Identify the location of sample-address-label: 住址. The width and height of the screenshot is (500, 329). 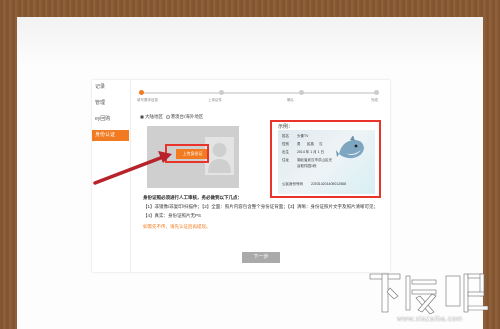
(285, 160).